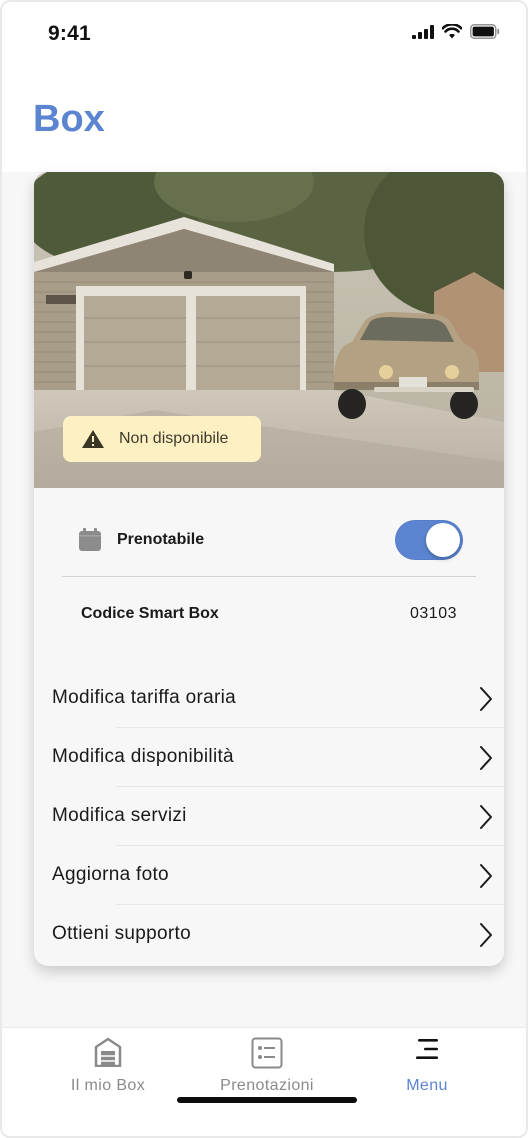 The width and height of the screenshot is (528, 1138). Describe the element at coordinates (69, 119) in the screenshot. I see `page-title: Box` at that location.